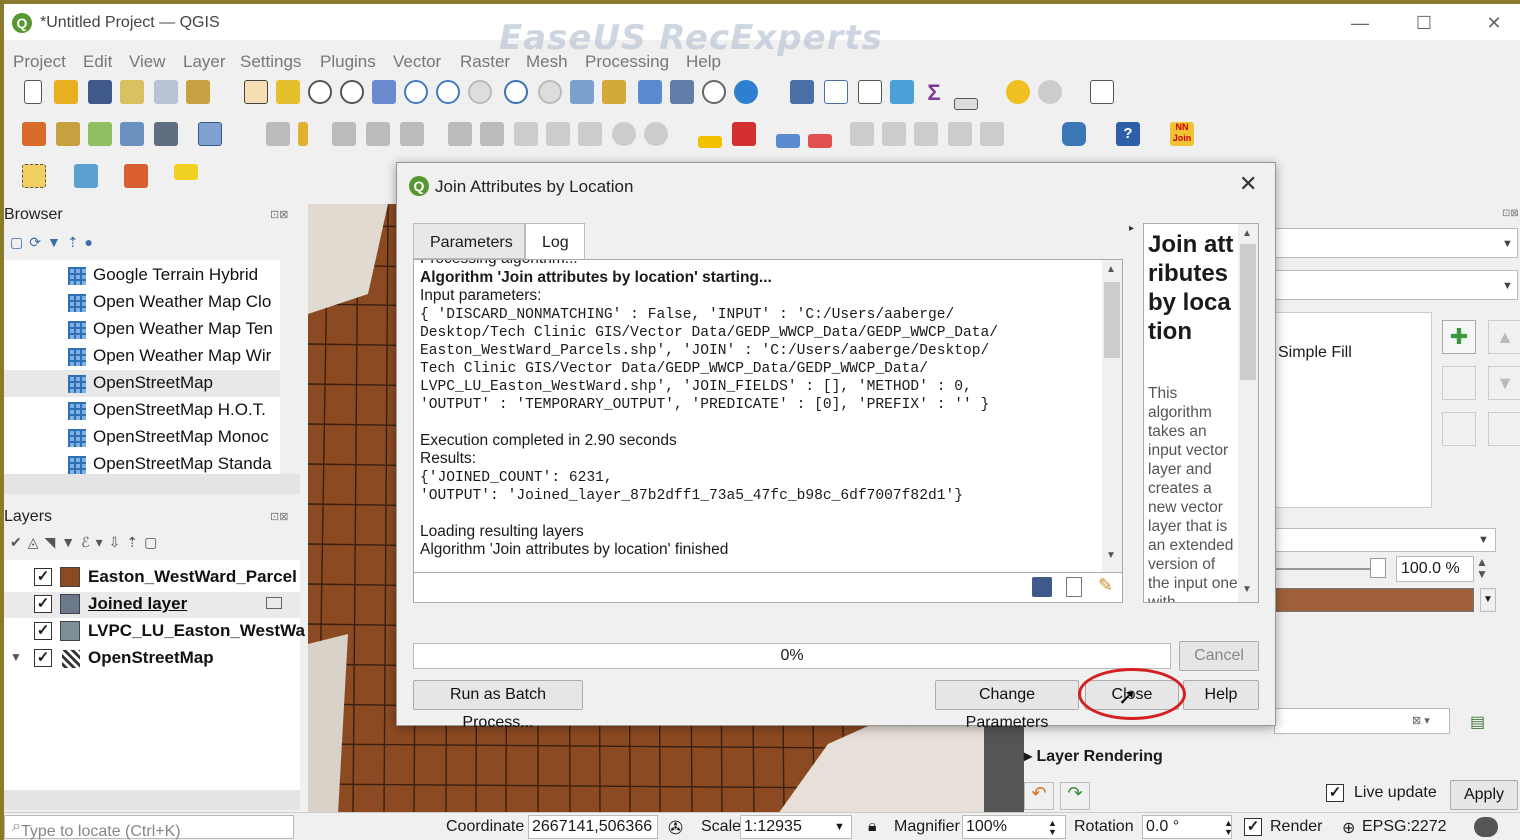 Image resolution: width=1520 pixels, height=840 pixels. Describe the element at coordinates (1093, 756) in the screenshot. I see `layer-rendering-section: ▸ Layer Rendering` at that location.